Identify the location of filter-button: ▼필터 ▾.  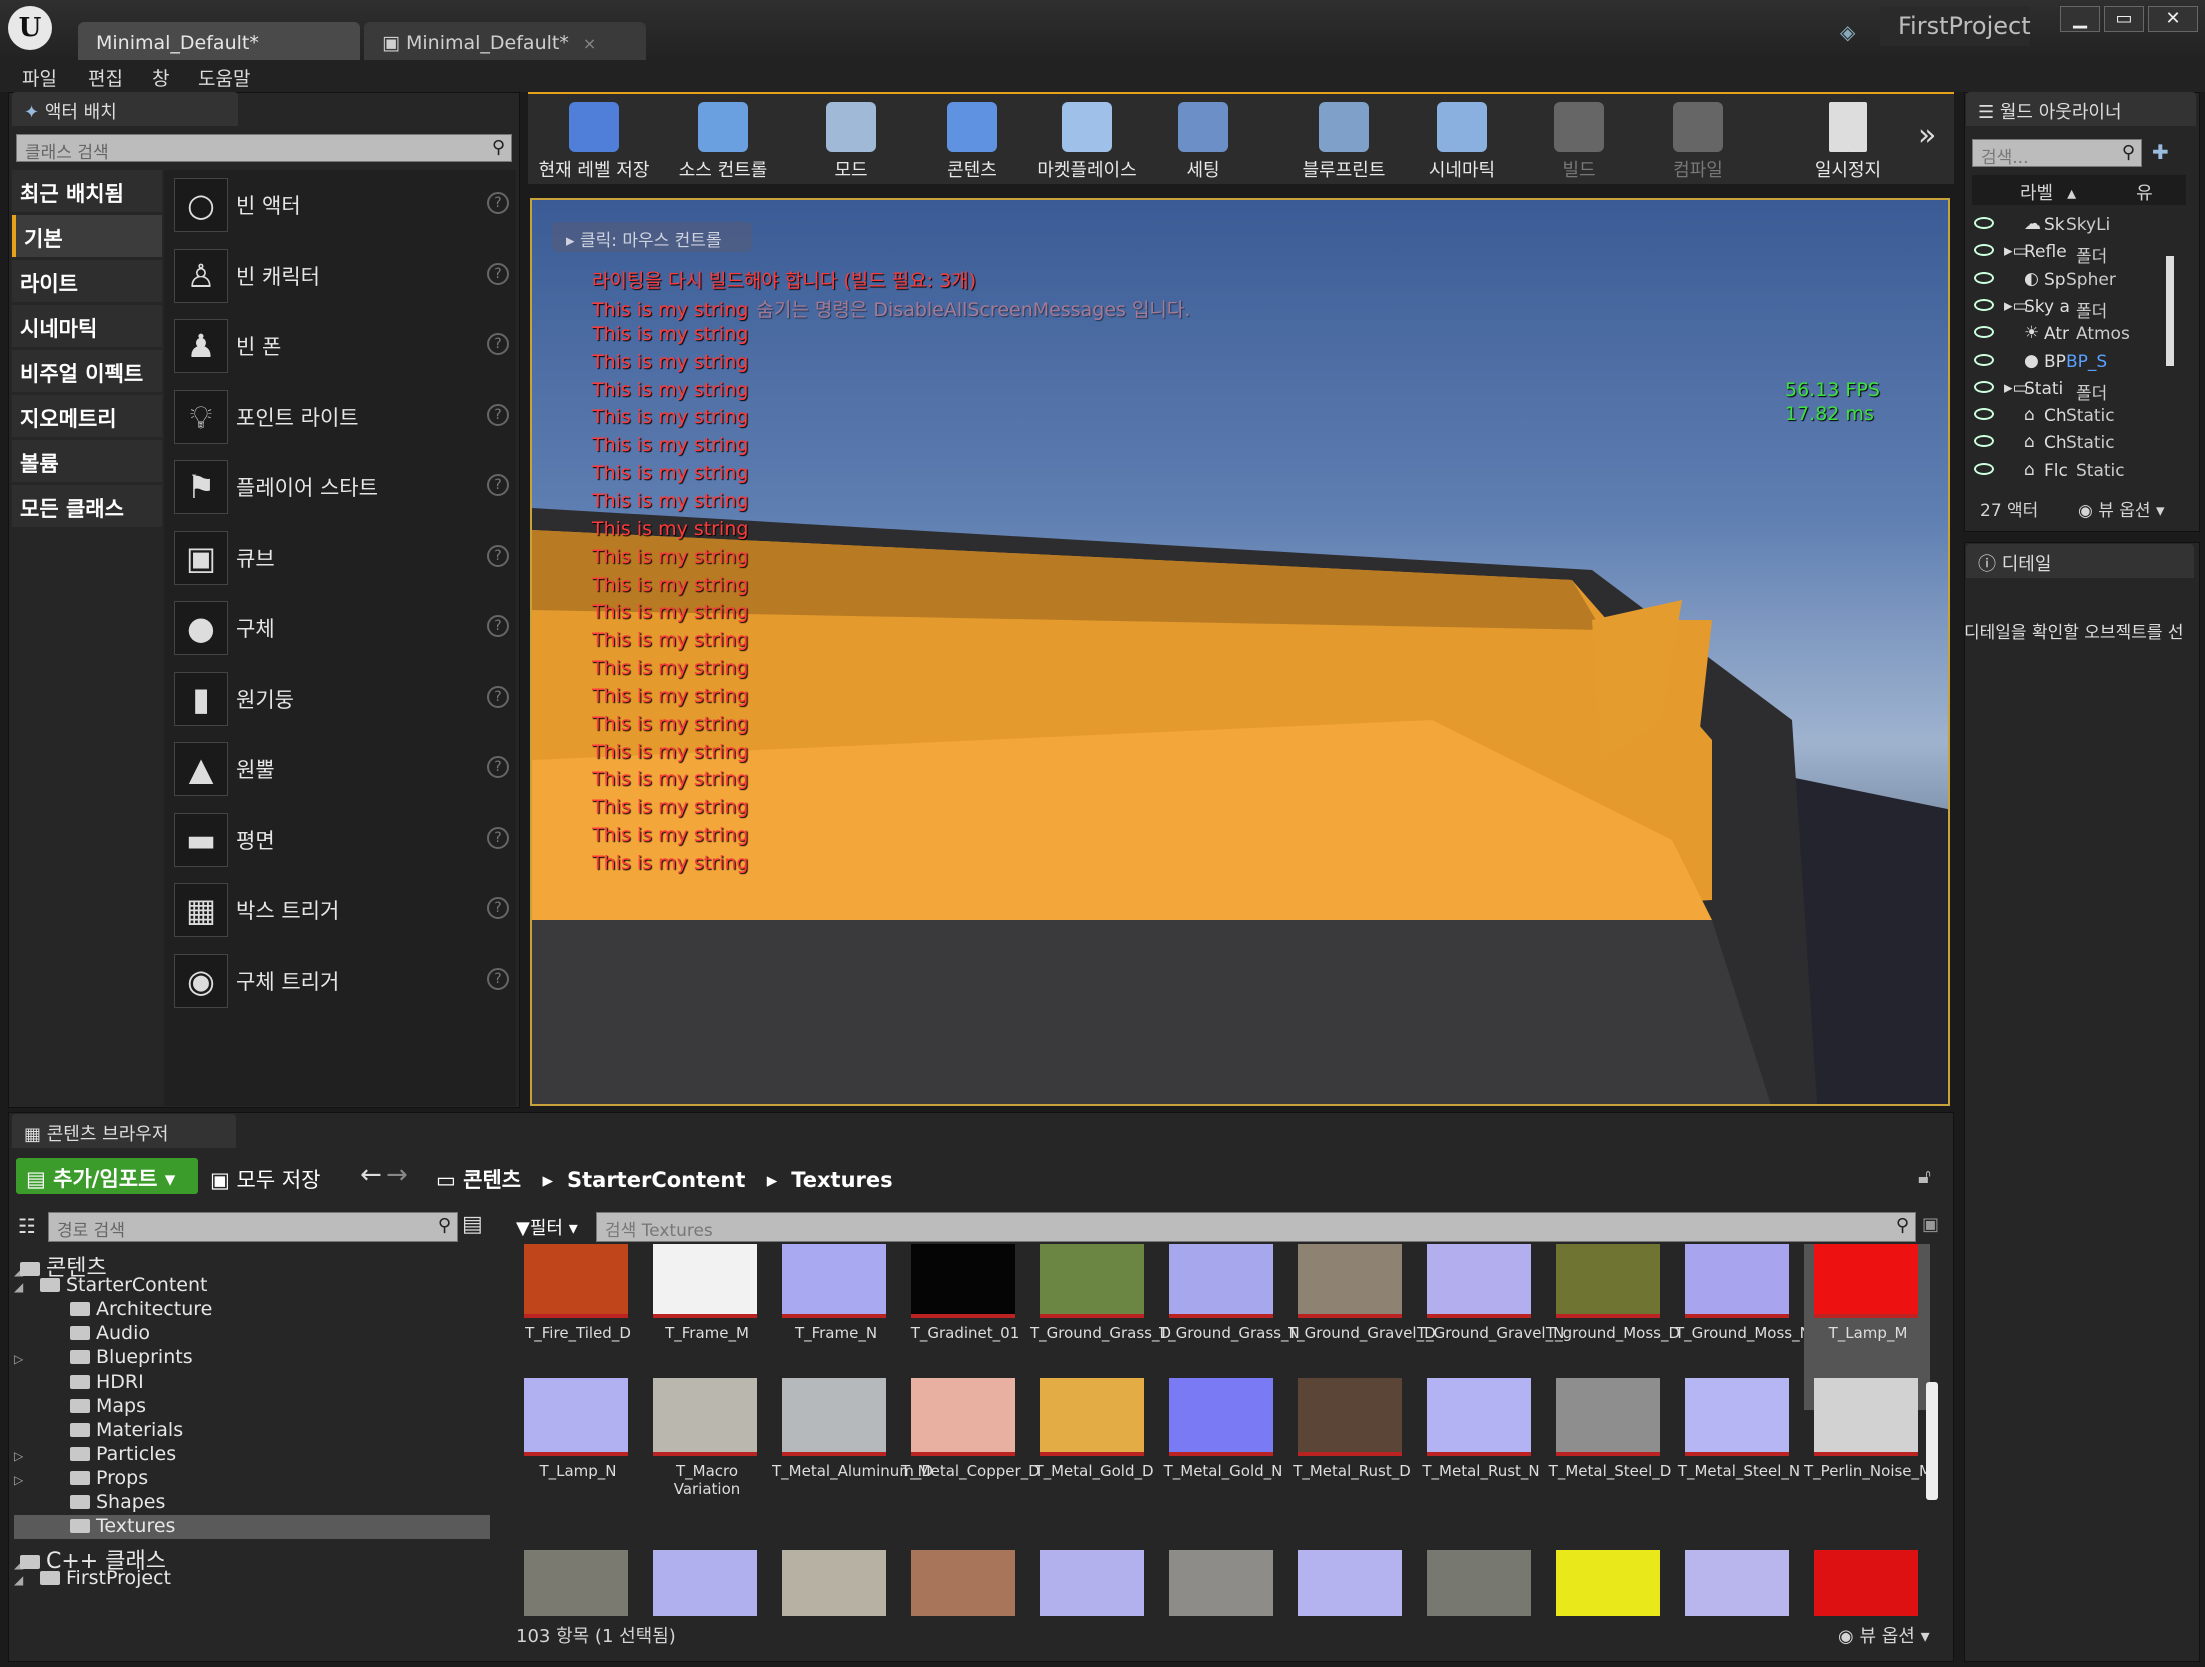
(549, 1226).